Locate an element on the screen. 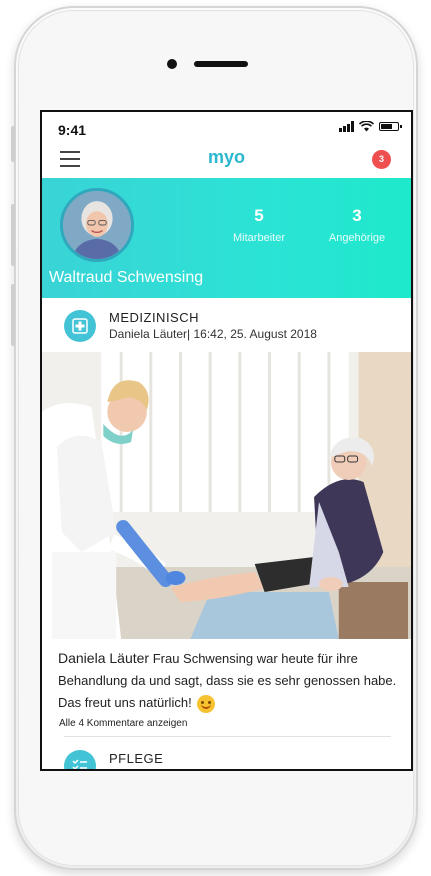 This screenshot has height=876, width=431. volume-up-button is located at coordinates (13, 235).